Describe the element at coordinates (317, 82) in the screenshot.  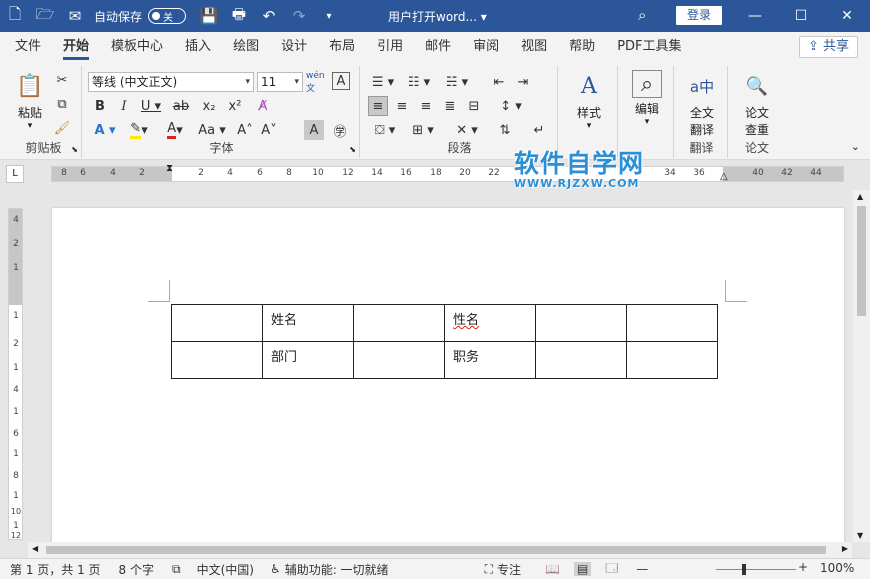
I see `phonetic-guide-icon: wén文` at that location.